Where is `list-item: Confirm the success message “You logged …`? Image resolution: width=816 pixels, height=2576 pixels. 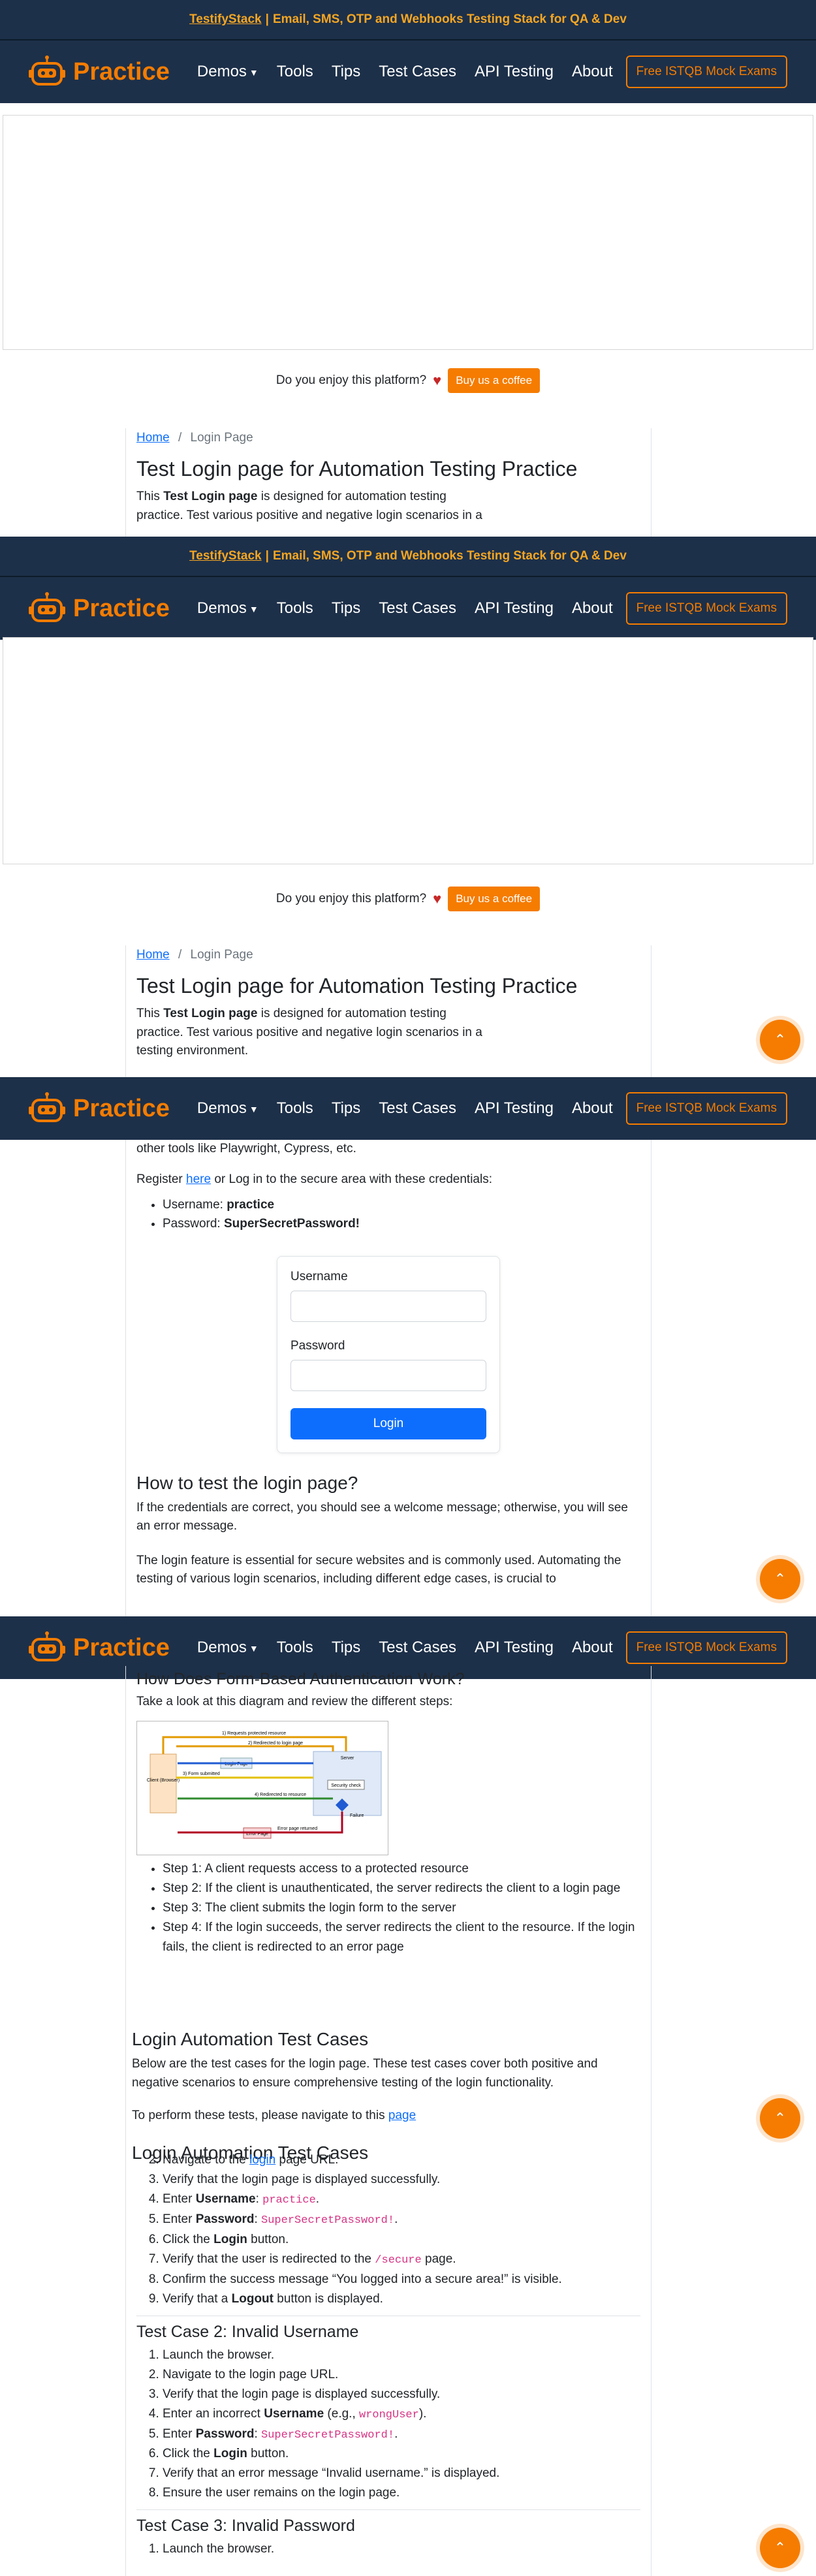
list-item: Confirm the success message “You logged … is located at coordinates (402, 2279).